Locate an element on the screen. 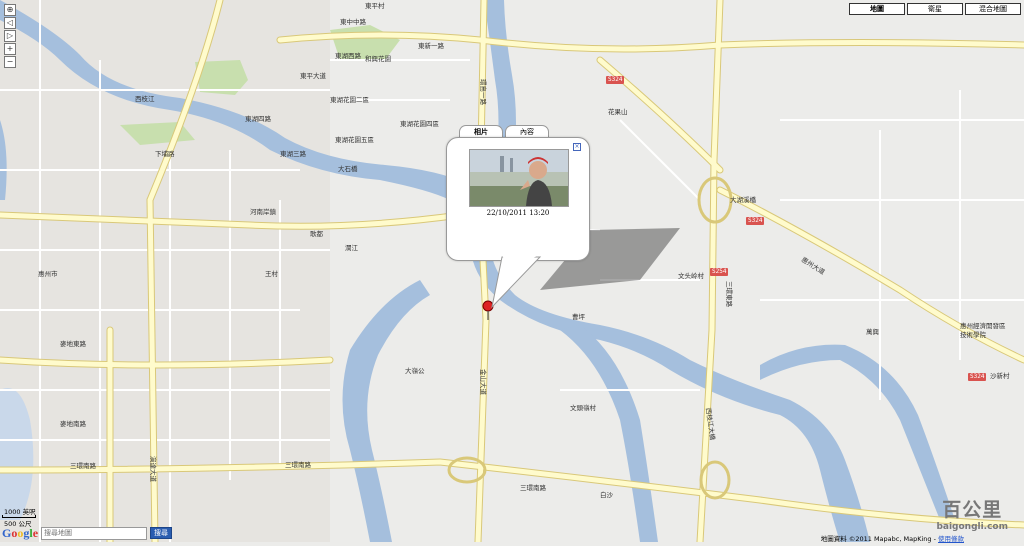  place-label: 大嶺公 is located at coordinates (415, 371).